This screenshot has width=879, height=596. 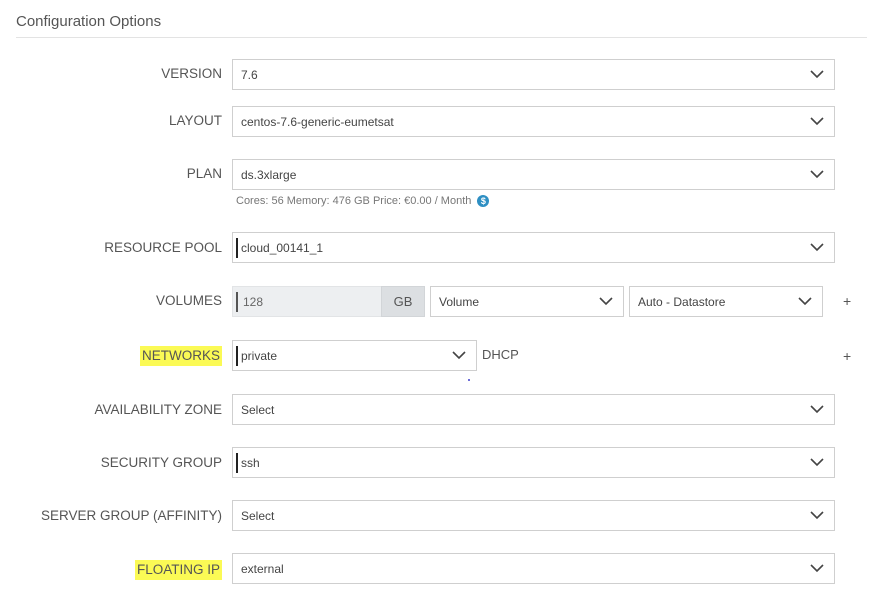 I want to click on layout-value: centos-7.6-generic-eumetsat, so click(x=317, y=122).